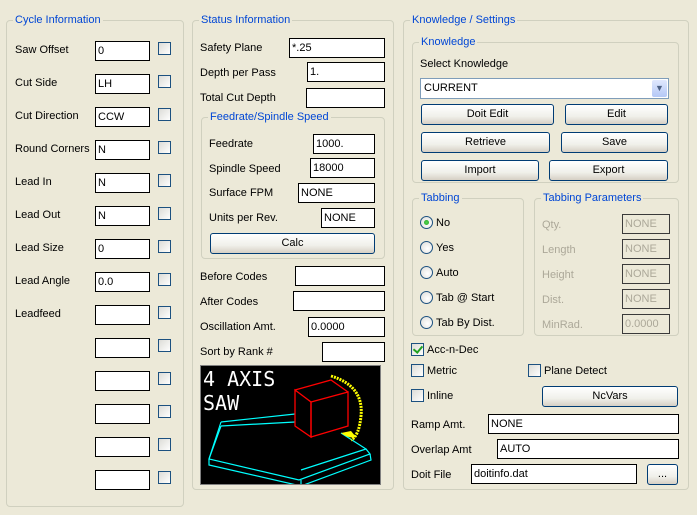 This screenshot has width=697, height=515. Describe the element at coordinates (575, 371) in the screenshot. I see `plane-detect-label: Plane Detect` at that location.